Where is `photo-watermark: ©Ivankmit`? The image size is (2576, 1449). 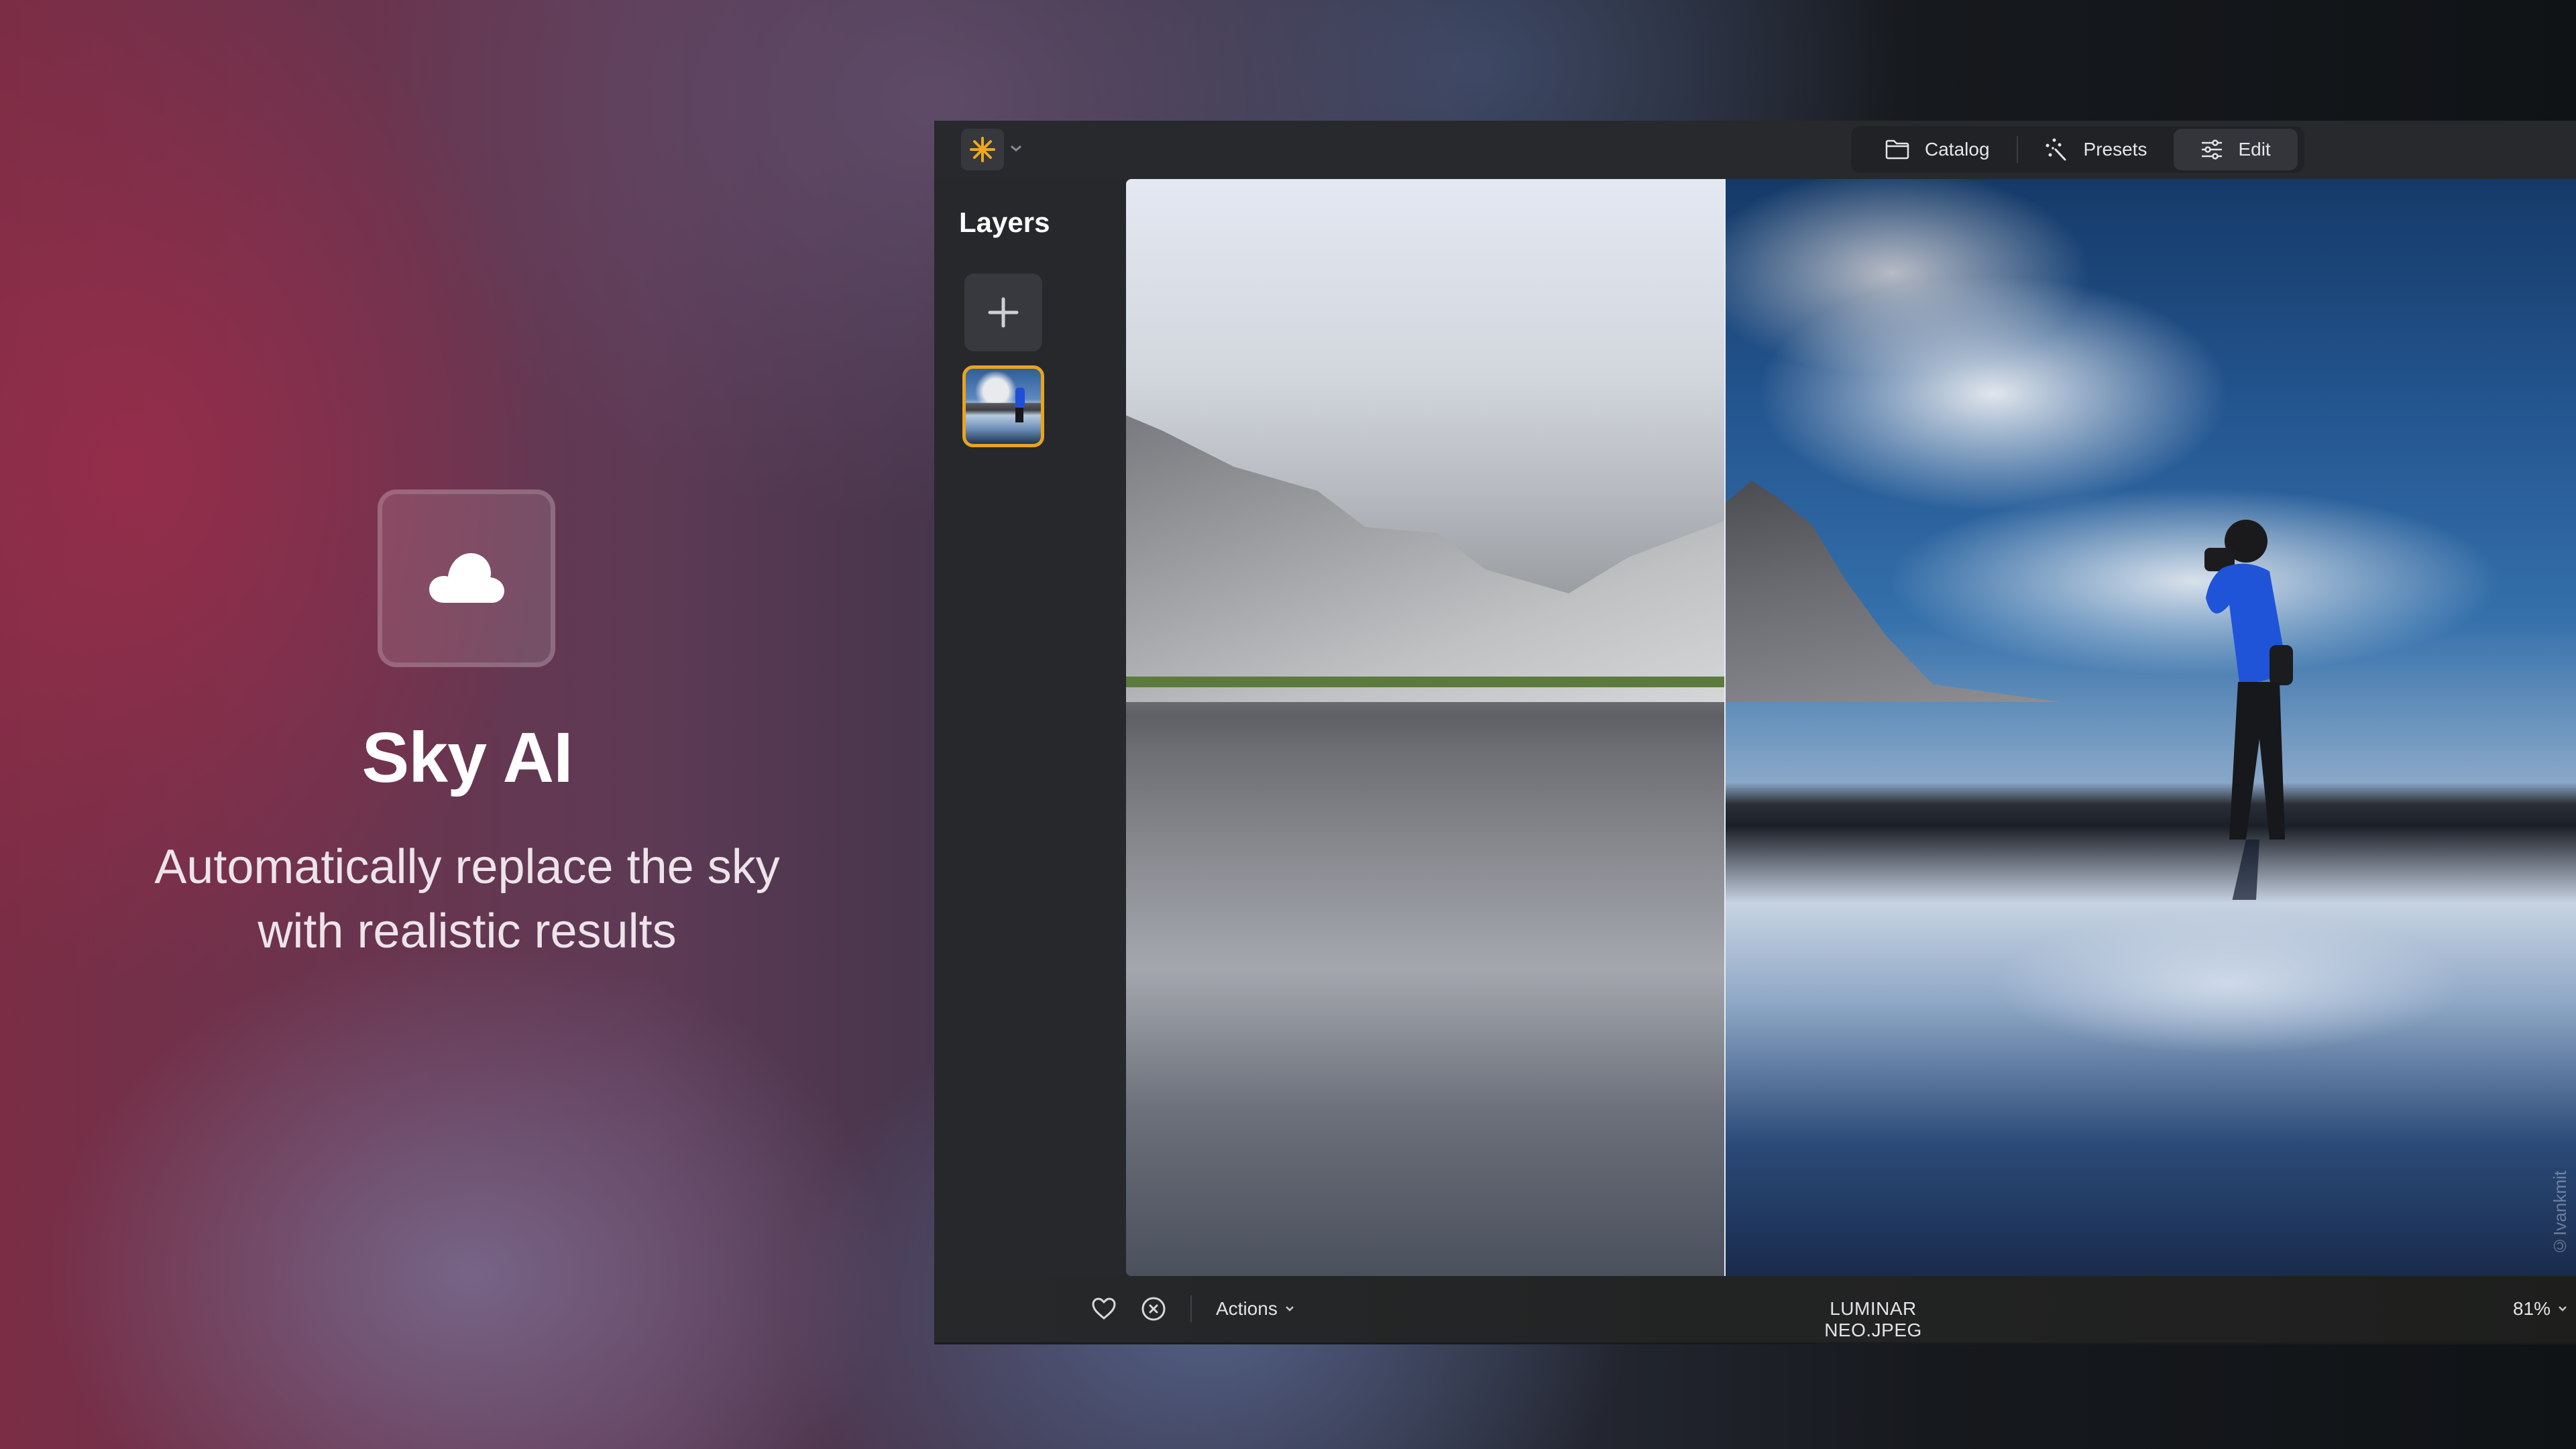 photo-watermark: ©Ivankmit is located at coordinates (2560, 1214).